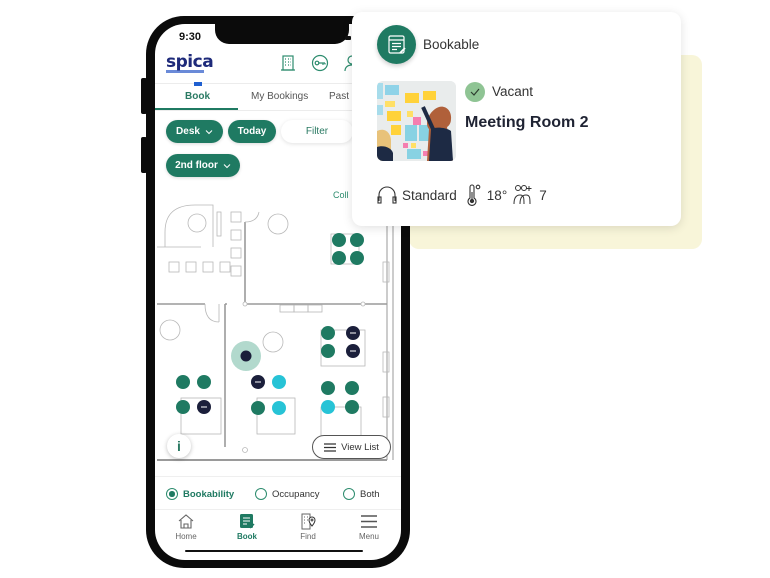  What do you see at coordinates (282, 34) in the screenshot?
I see `phone-notch` at bounding box center [282, 34].